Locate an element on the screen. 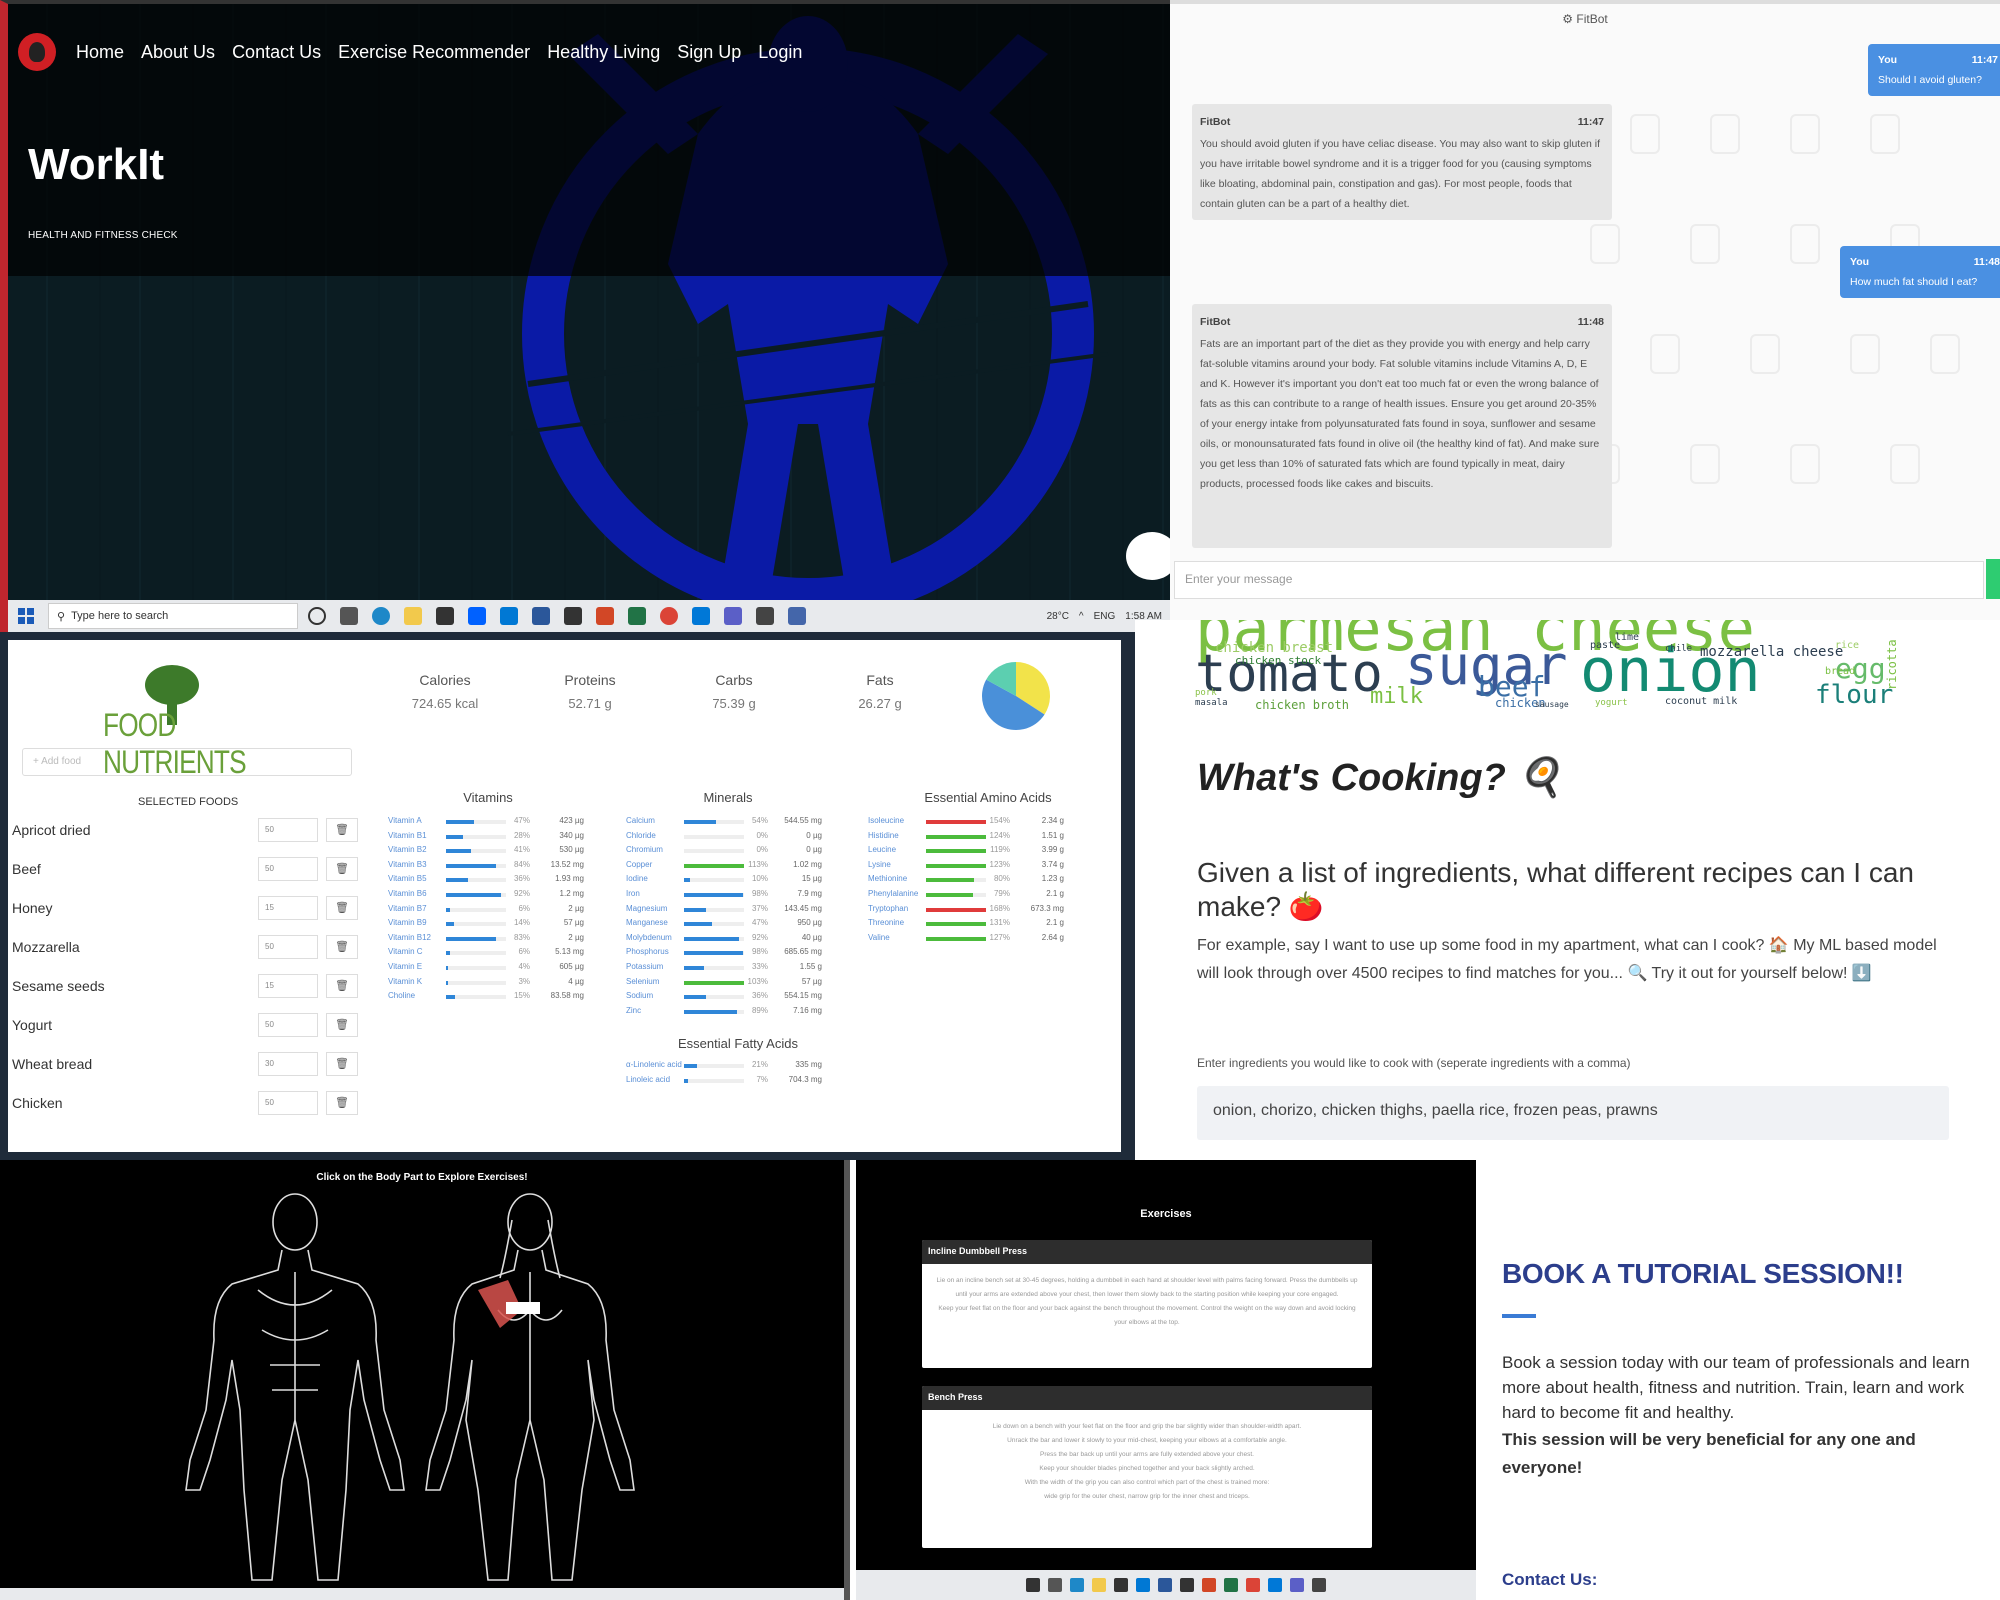  windows-start-icon is located at coordinates (26, 616).